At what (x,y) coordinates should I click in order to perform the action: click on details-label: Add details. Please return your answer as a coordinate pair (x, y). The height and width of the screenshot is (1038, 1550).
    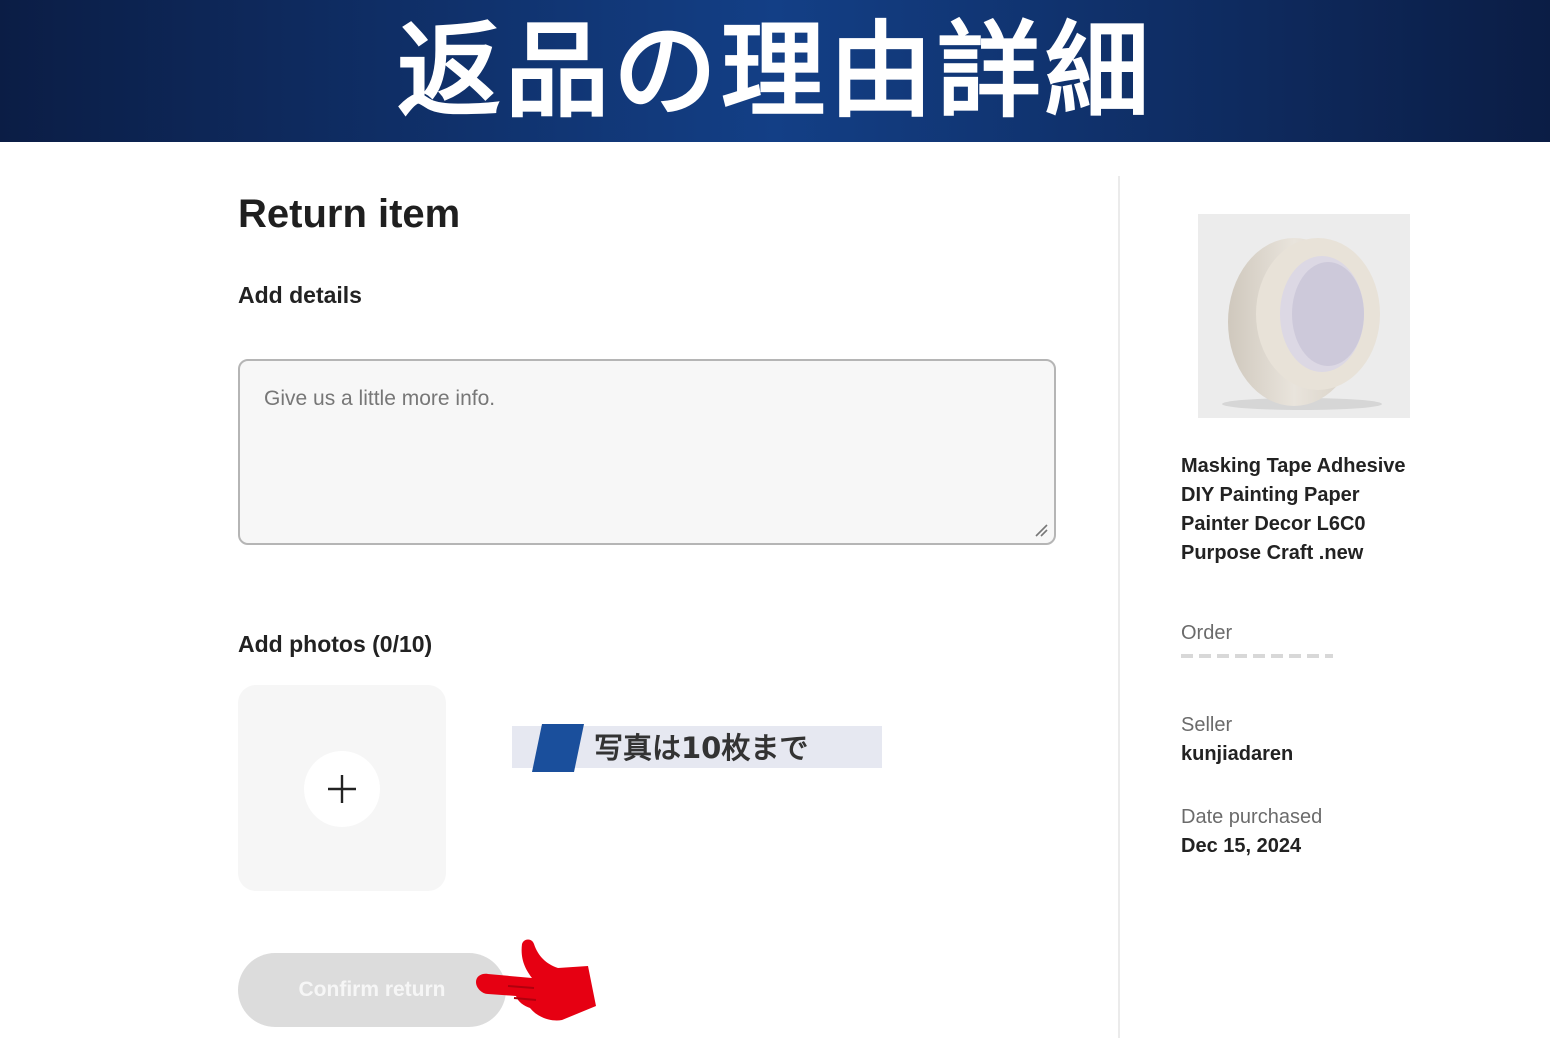
    Looking at the image, I should click on (300, 295).